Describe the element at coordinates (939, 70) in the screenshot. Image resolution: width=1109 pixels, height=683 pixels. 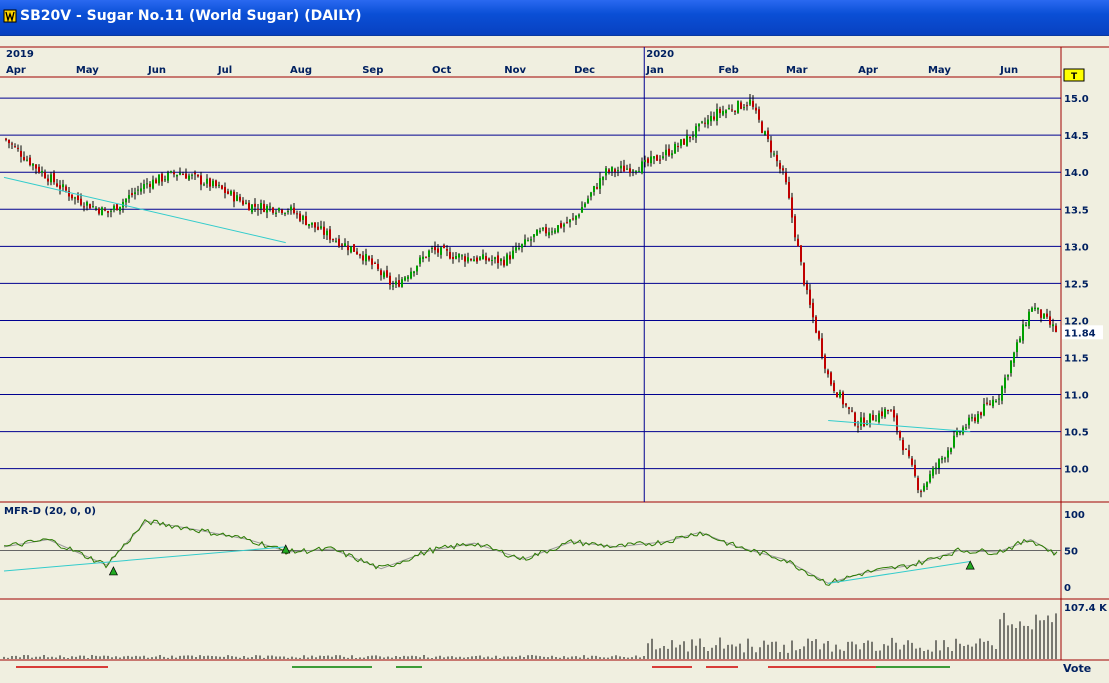
I see `month-tick-label: May` at that location.